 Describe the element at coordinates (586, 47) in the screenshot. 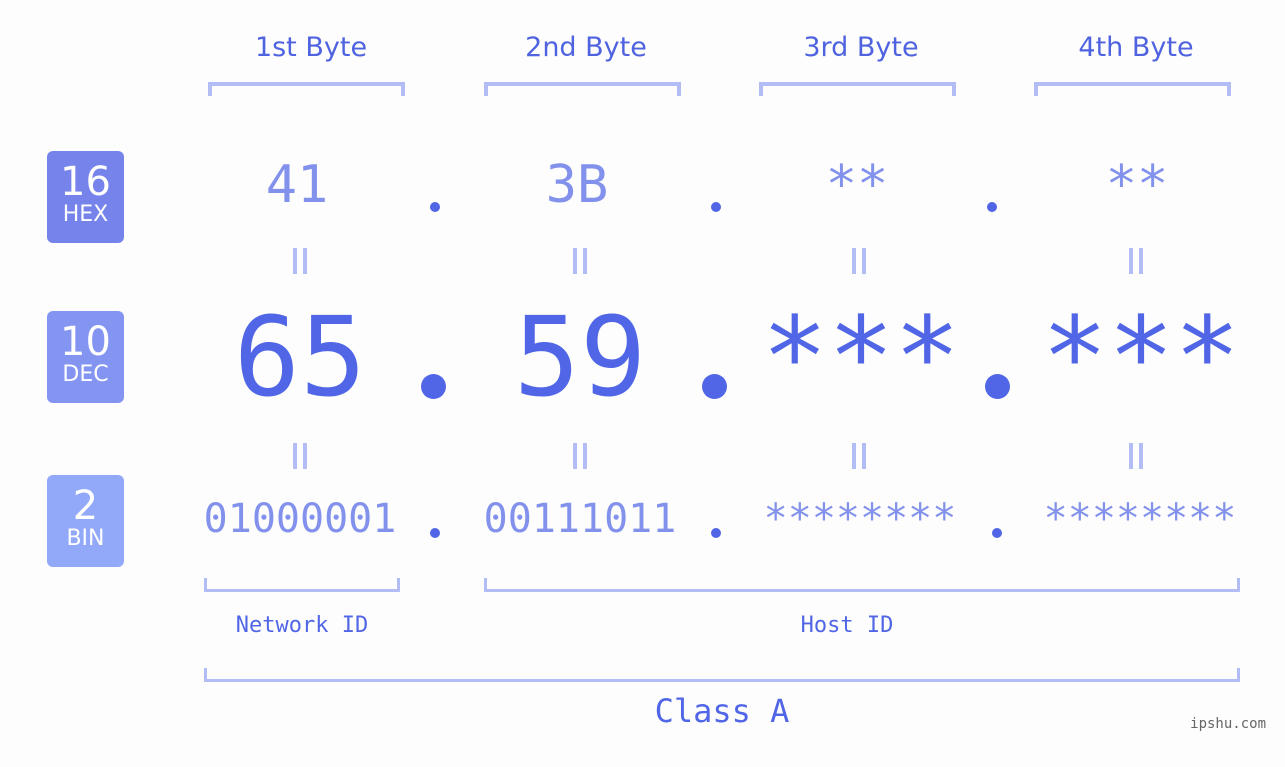

I see `byte-label-2: 2nd Byte` at that location.